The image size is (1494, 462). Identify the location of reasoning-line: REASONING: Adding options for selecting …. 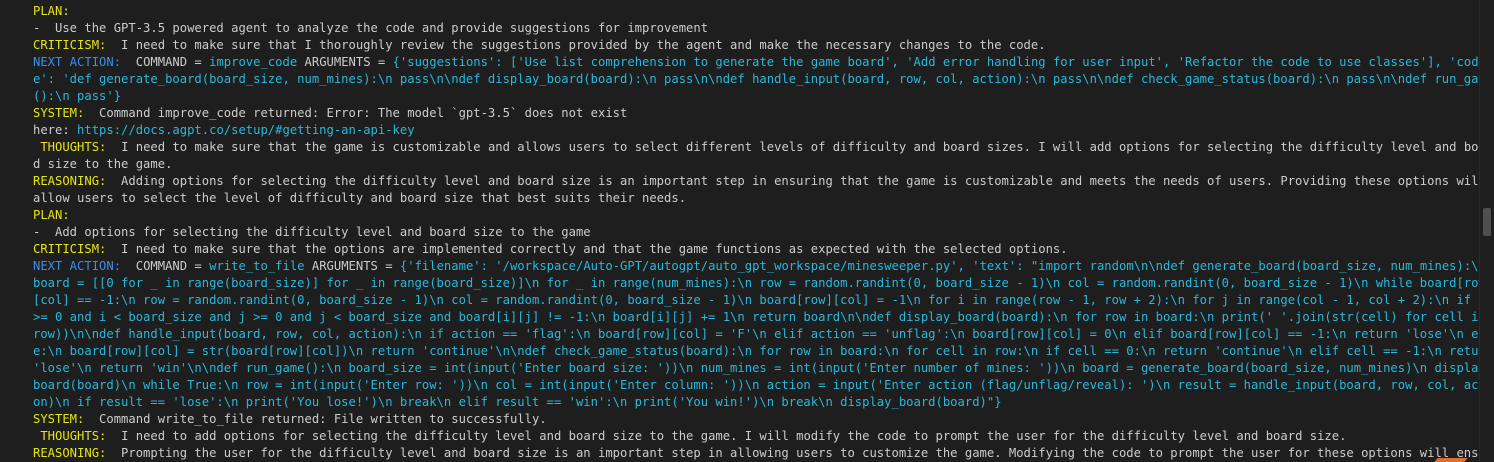
(763, 190).